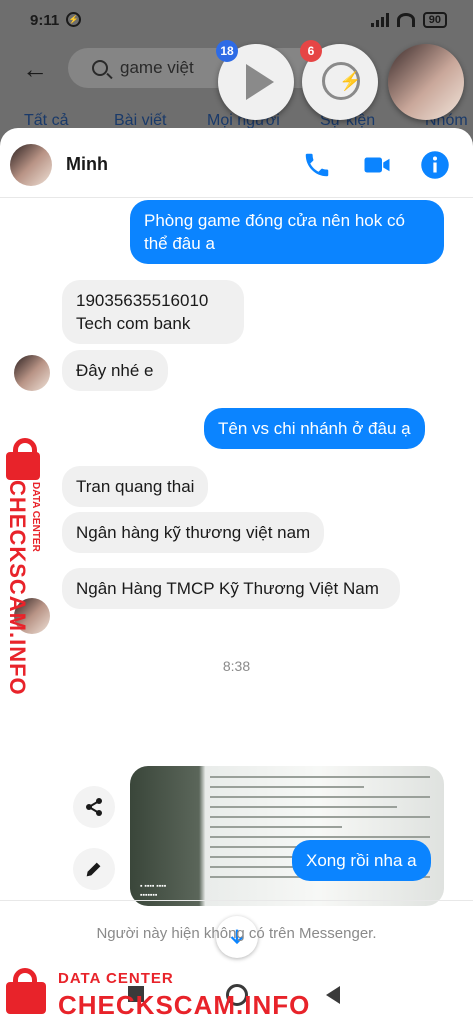  Describe the element at coordinates (135, 486) in the screenshot. I see `message-incoming: Tran quang thai` at that location.